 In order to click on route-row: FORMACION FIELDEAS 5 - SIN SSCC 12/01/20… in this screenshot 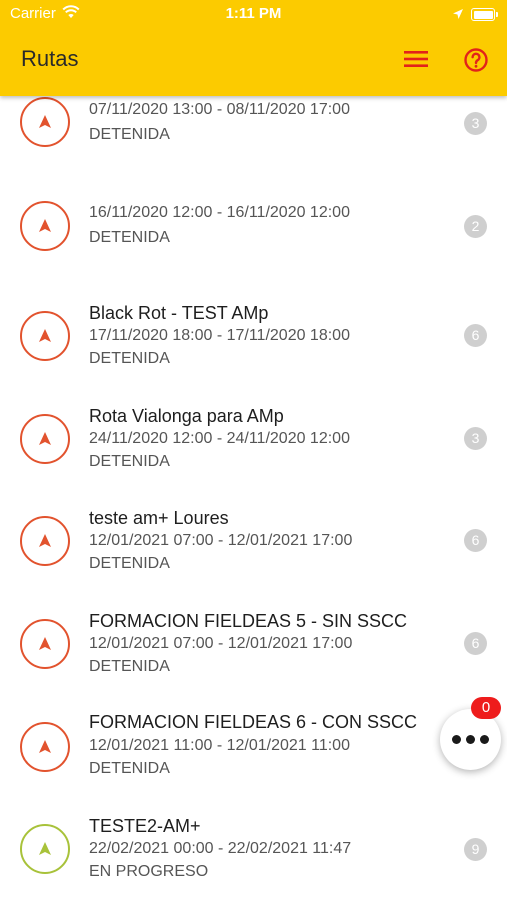, I will do `click(253, 659)`.